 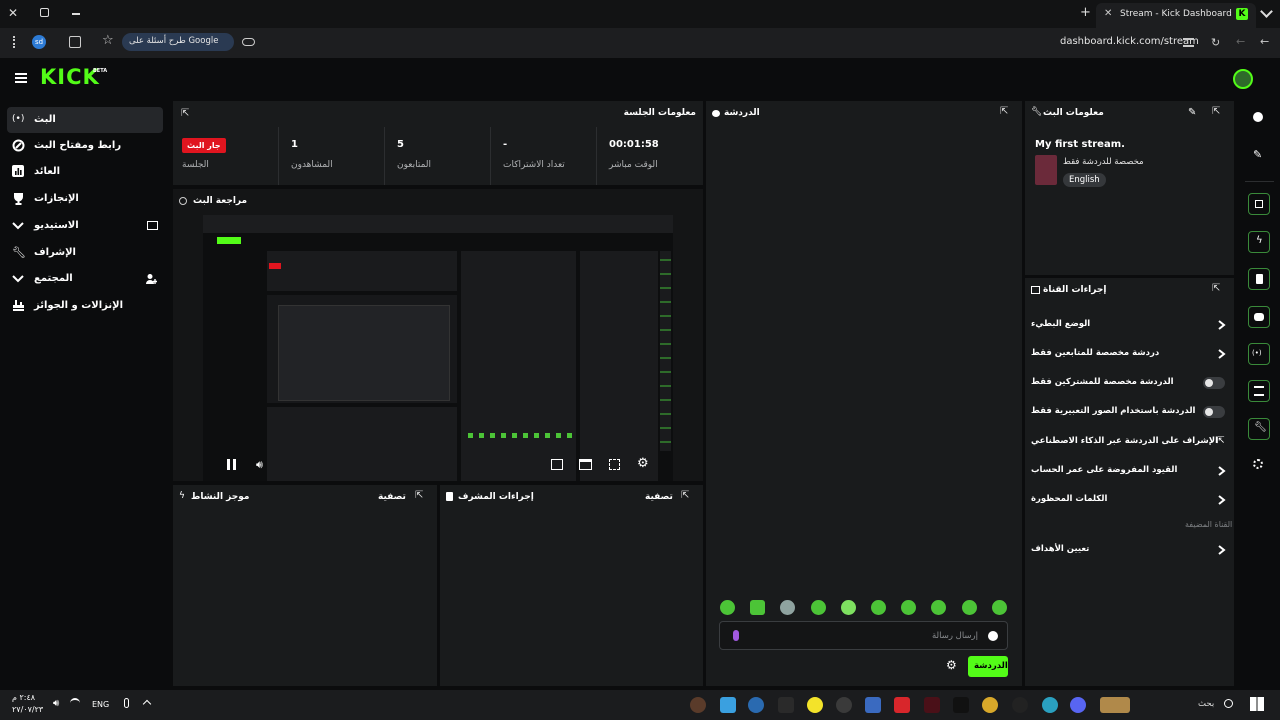 What do you see at coordinates (844, 705) in the screenshot?
I see `steam-settings-icon` at bounding box center [844, 705].